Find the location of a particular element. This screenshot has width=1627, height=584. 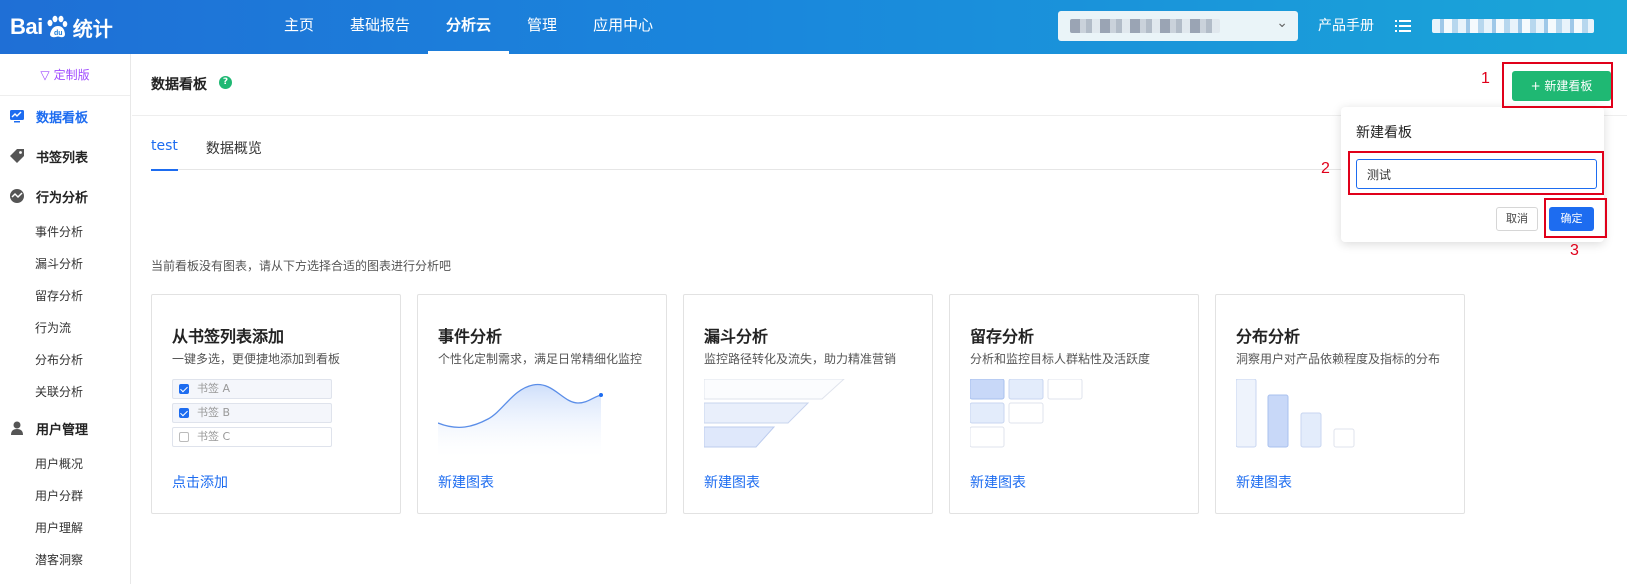

card-funnel-analysis: 漏斗分析 监控路径转化及流失，助力精准营销 新建图表 is located at coordinates (808, 404).